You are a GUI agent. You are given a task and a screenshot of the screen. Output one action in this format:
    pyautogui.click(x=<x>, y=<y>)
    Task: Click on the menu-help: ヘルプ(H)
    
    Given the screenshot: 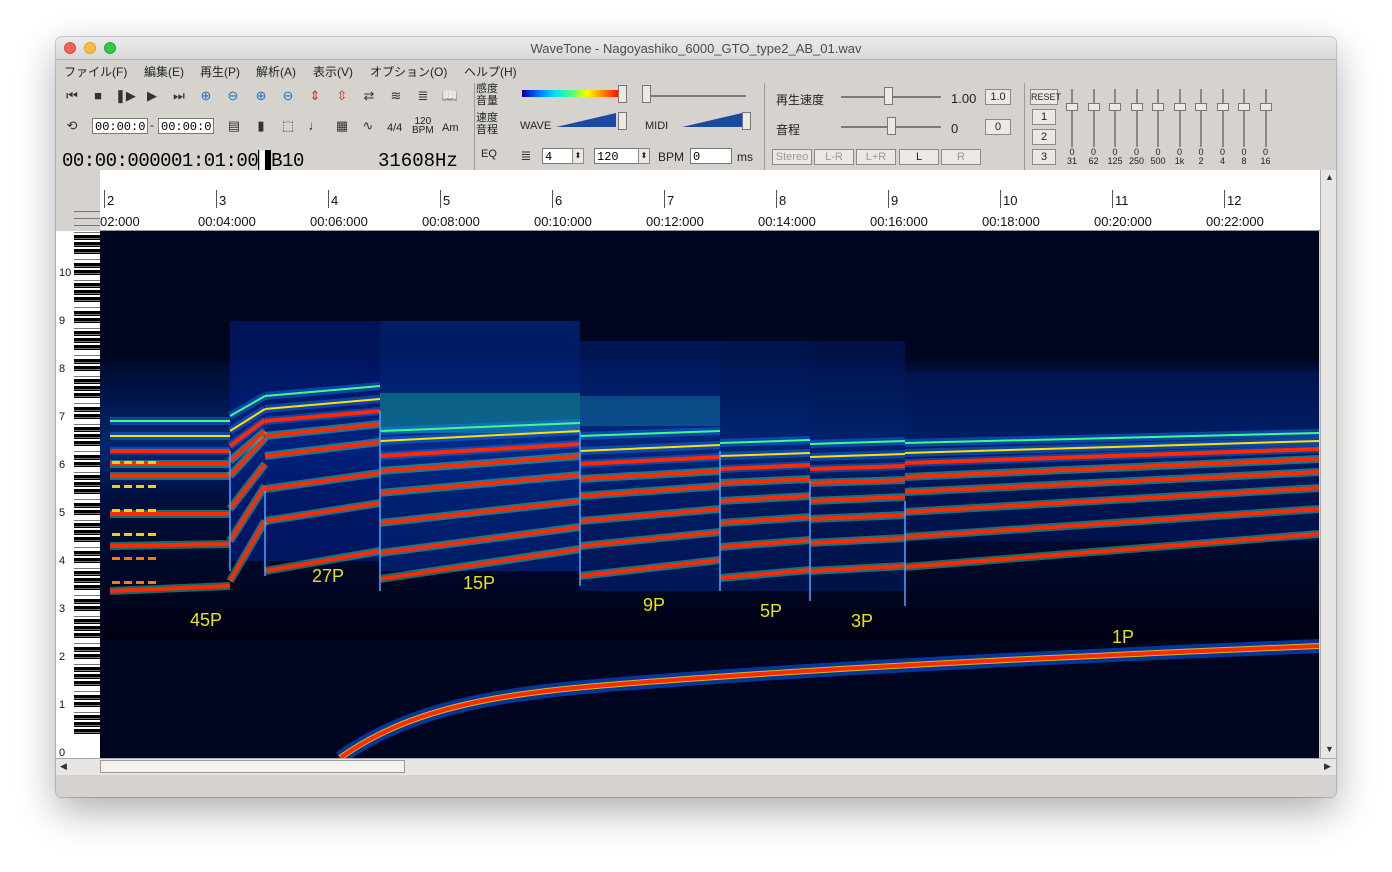 What is the action you would take?
    pyautogui.click(x=490, y=71)
    